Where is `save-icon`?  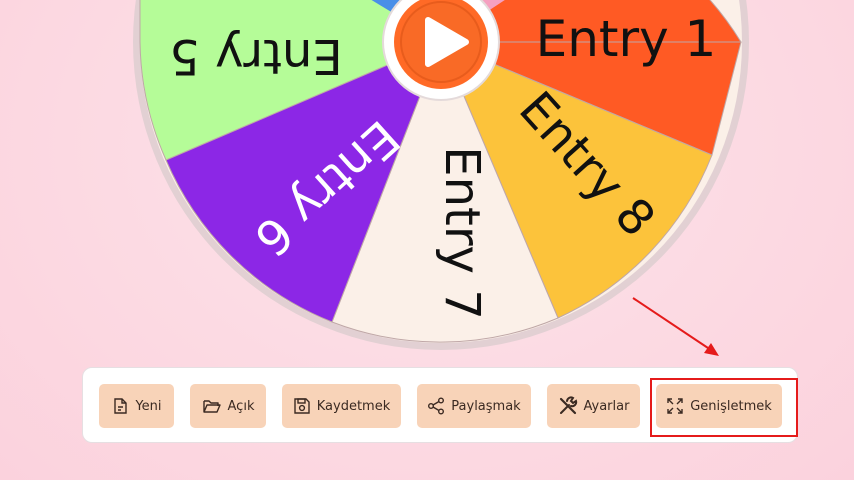 save-icon is located at coordinates (302, 406).